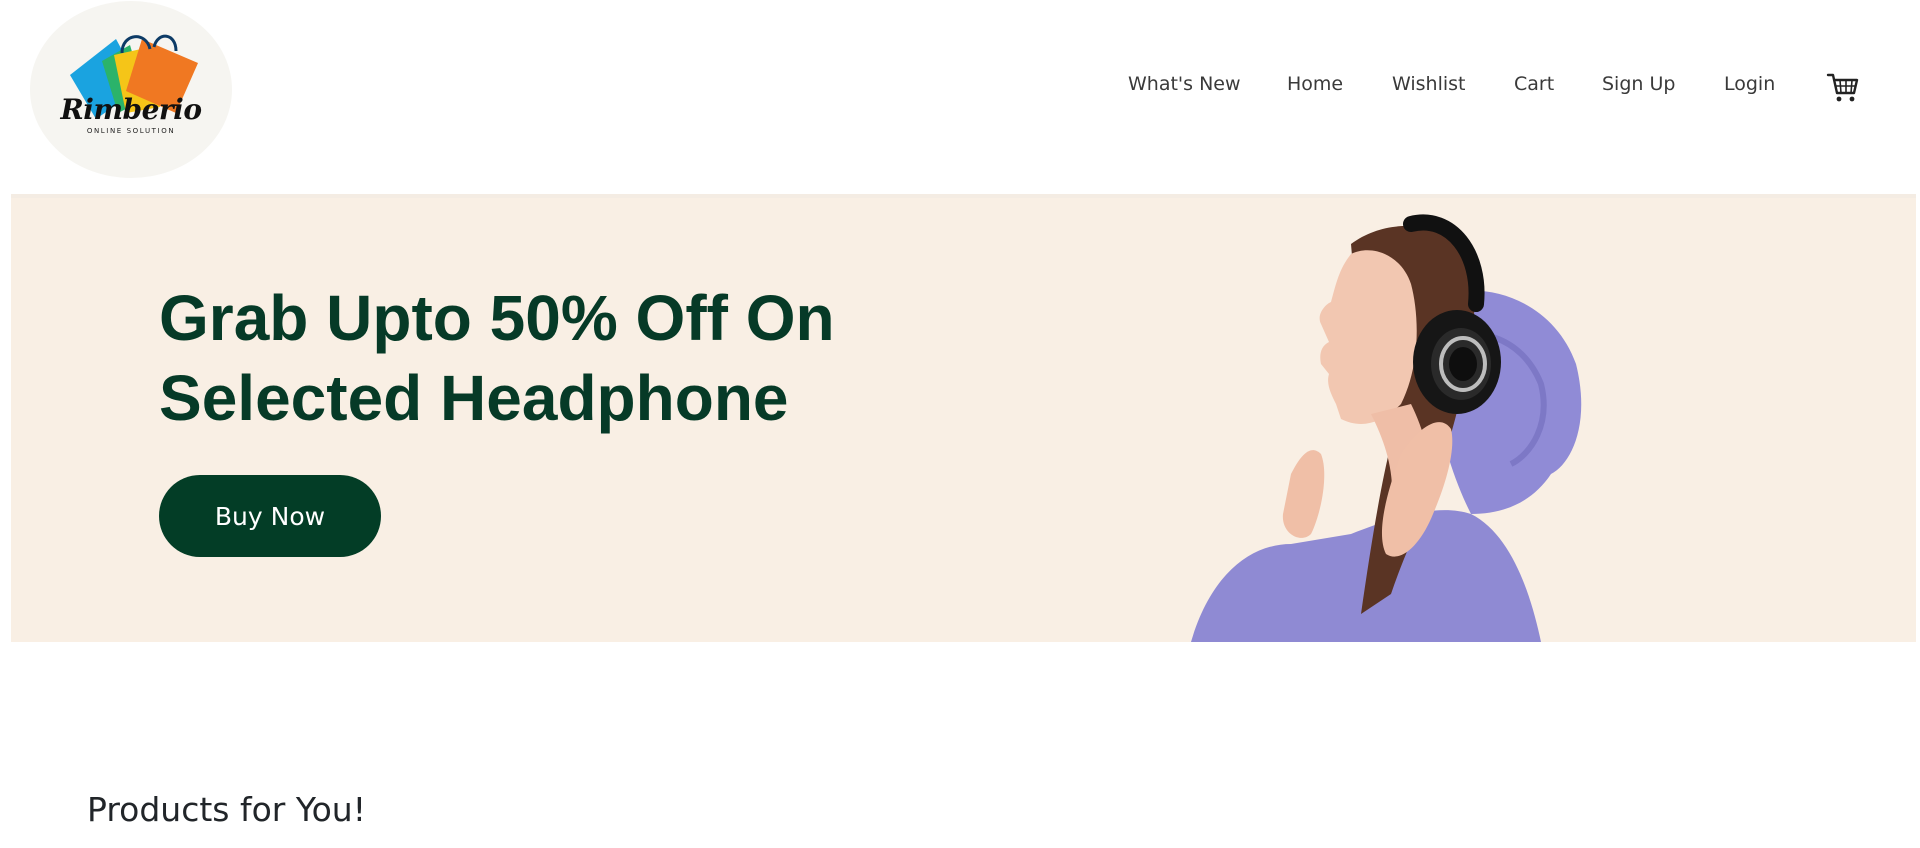  What do you see at coordinates (1749, 84) in the screenshot?
I see `nav-login: Login` at bounding box center [1749, 84].